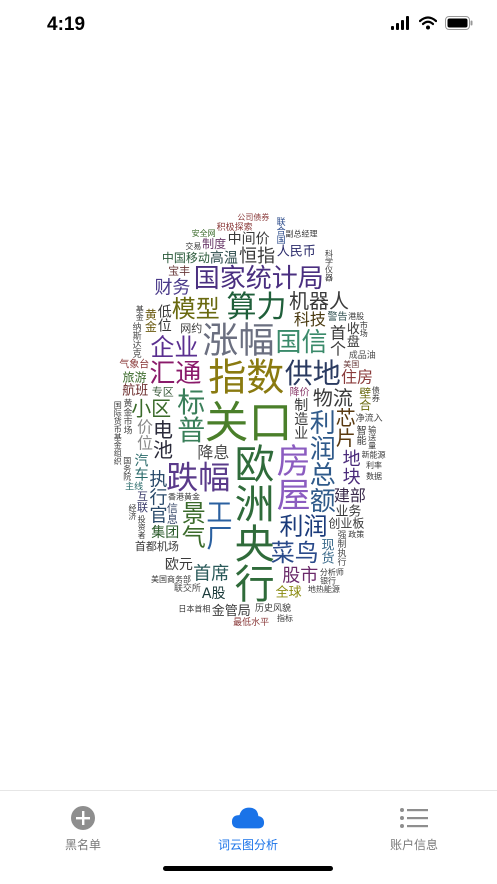 Image resolution: width=497 pixels, height=884 pixels. What do you see at coordinates (82, 845) in the screenshot?
I see `tab-blacklist-label: 黑名单` at bounding box center [82, 845].